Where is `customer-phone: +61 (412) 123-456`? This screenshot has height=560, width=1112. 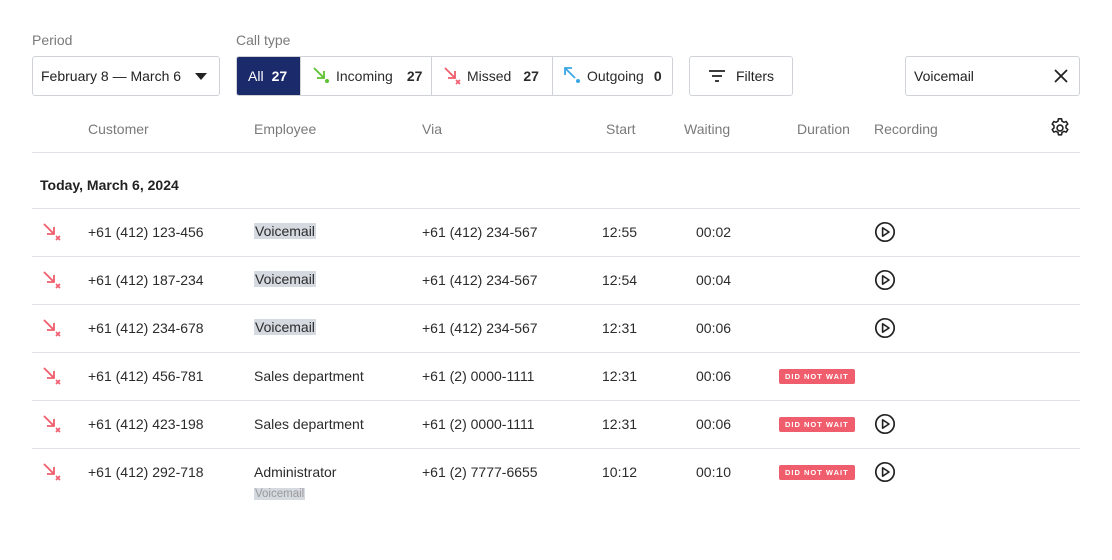
customer-phone: +61 (412) 123-456 is located at coordinates (146, 232).